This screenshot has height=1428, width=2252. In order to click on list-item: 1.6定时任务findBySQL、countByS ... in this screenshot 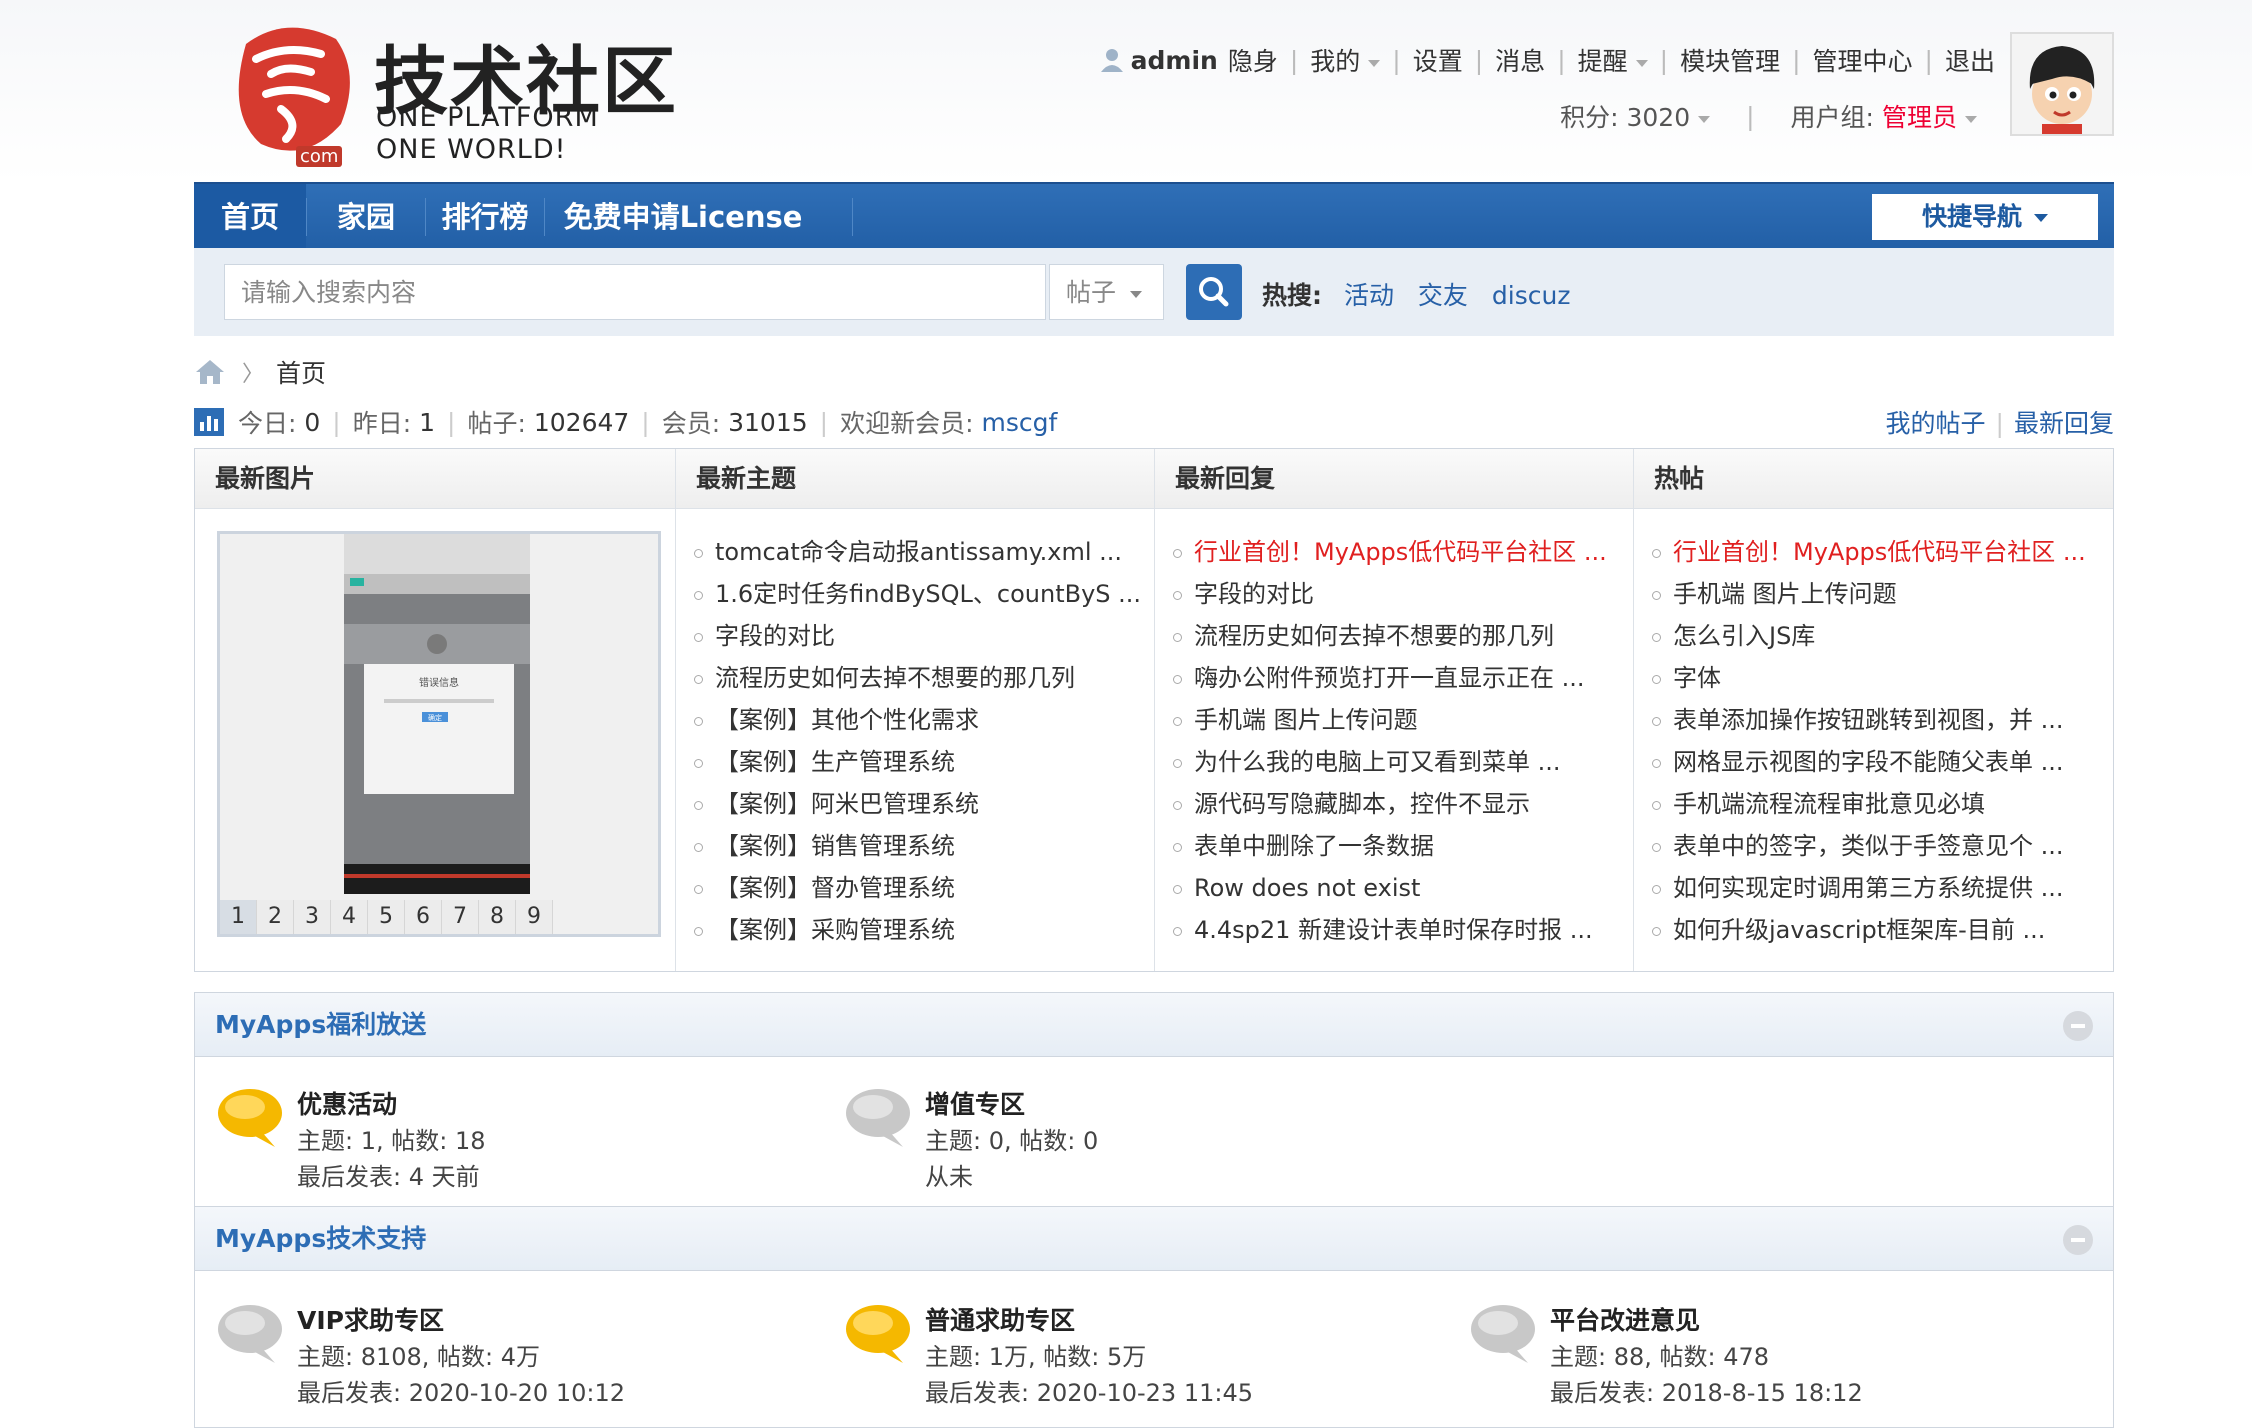, I will do `click(920, 594)`.